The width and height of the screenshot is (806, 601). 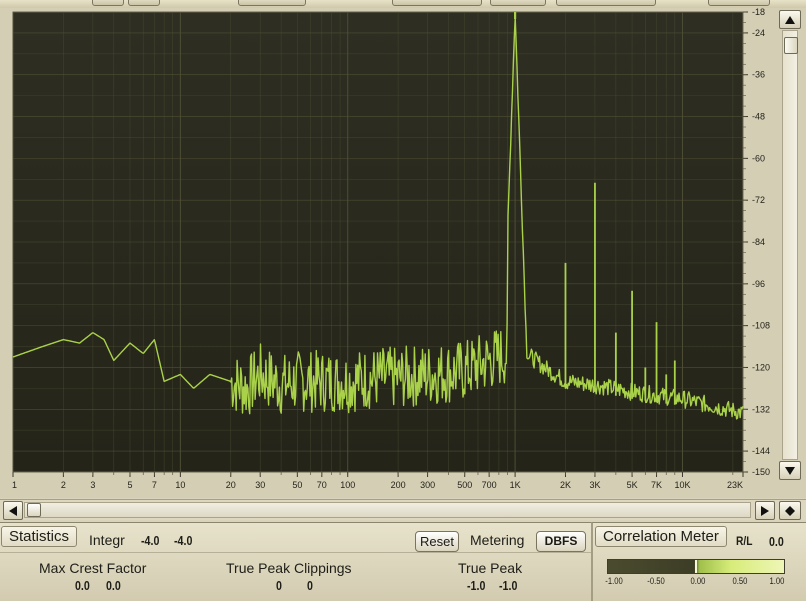 I want to click on true-peak-clippings-label: True Peak Clippings, so click(x=289, y=568).